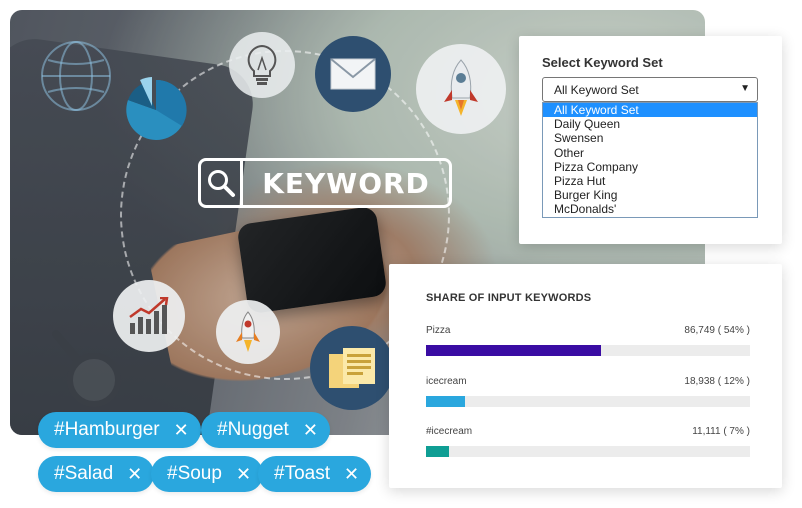  Describe the element at coordinates (194, 473) in the screenshot. I see `hashtag-chip-label: #Soup` at that location.